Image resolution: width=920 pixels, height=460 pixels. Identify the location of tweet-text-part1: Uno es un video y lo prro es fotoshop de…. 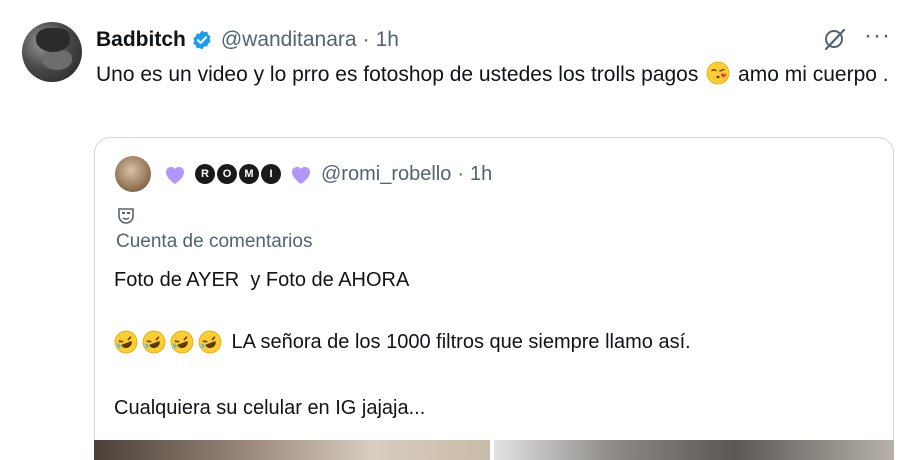
(400, 74).